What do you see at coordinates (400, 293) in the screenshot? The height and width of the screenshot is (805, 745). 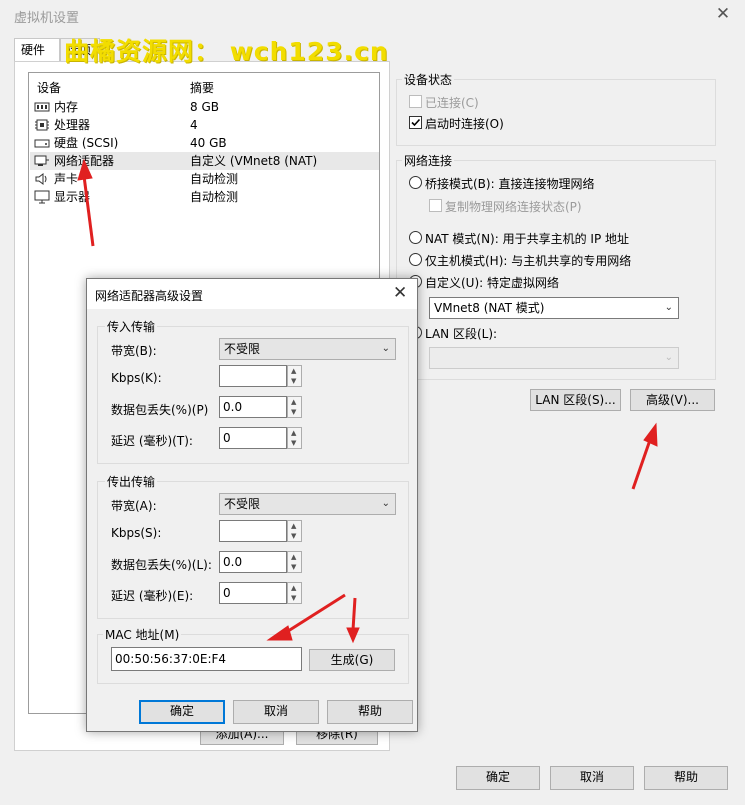 I see `dialog-close-button: ✕` at bounding box center [400, 293].